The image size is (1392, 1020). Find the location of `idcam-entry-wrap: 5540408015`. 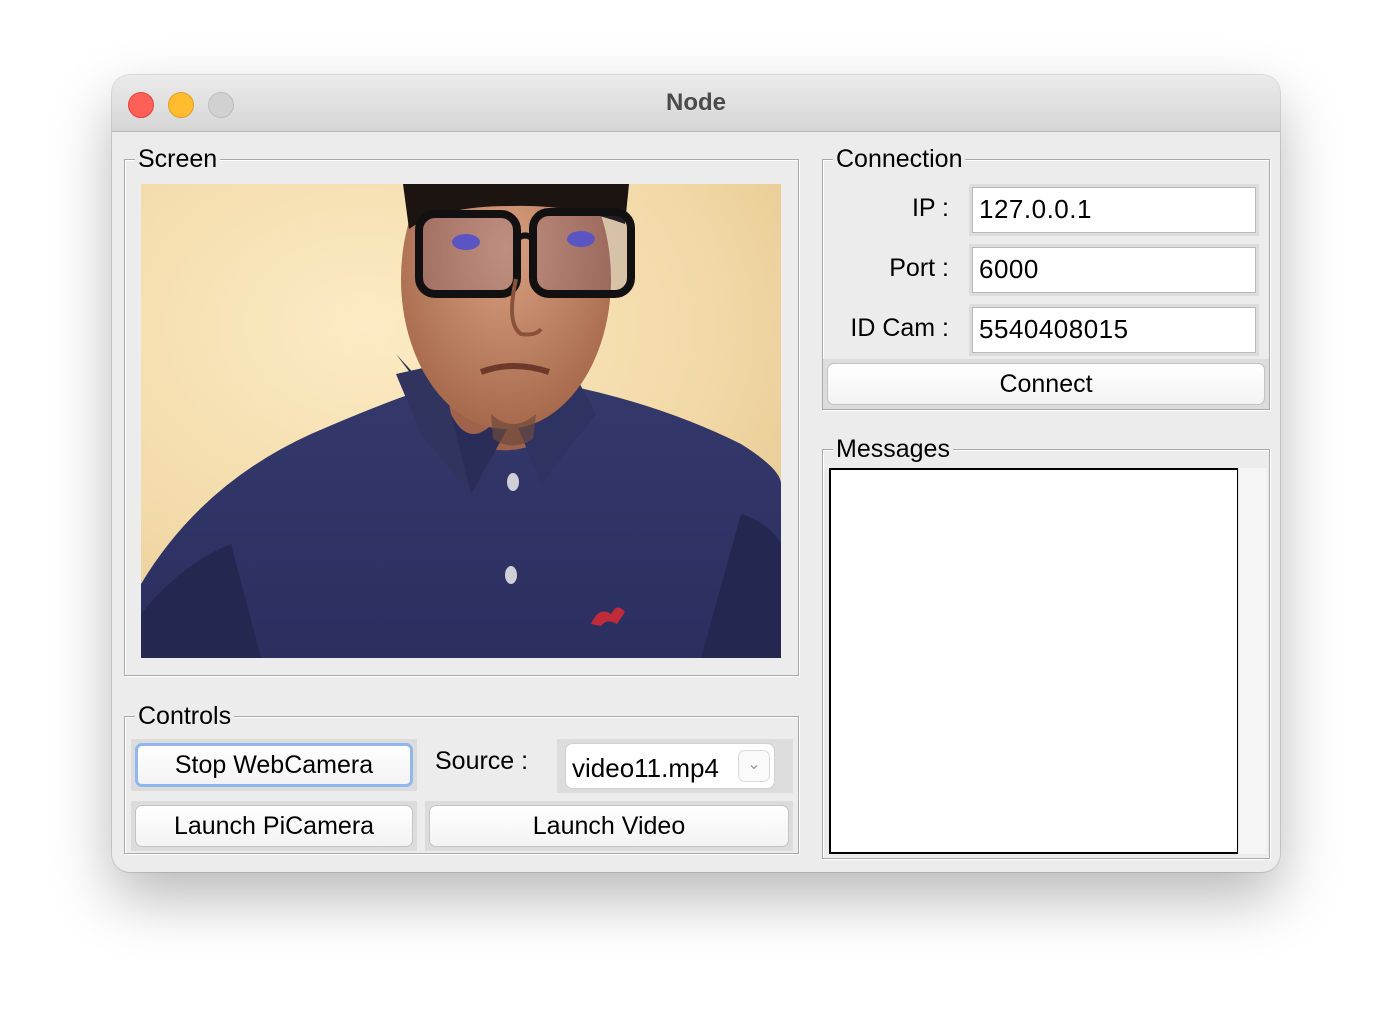

idcam-entry-wrap: 5540408015 is located at coordinates (1114, 330).